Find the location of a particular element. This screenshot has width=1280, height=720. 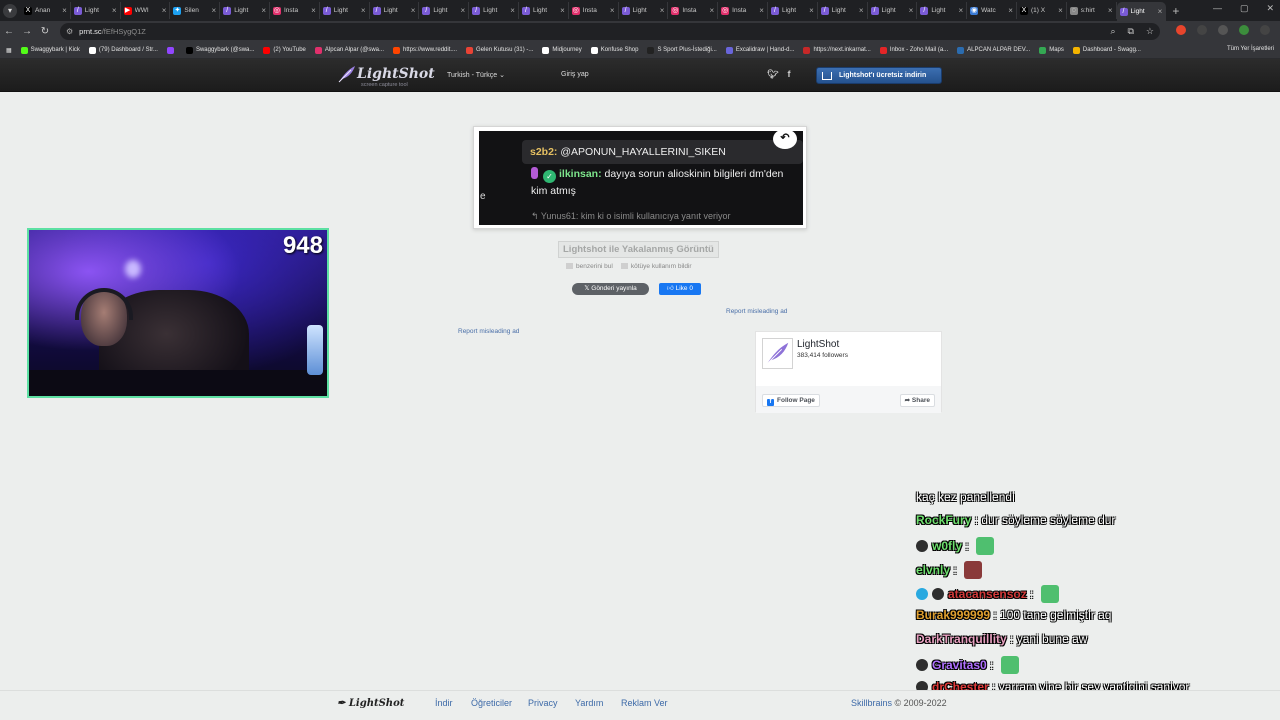

login-link: Giriş yap is located at coordinates (575, 74).